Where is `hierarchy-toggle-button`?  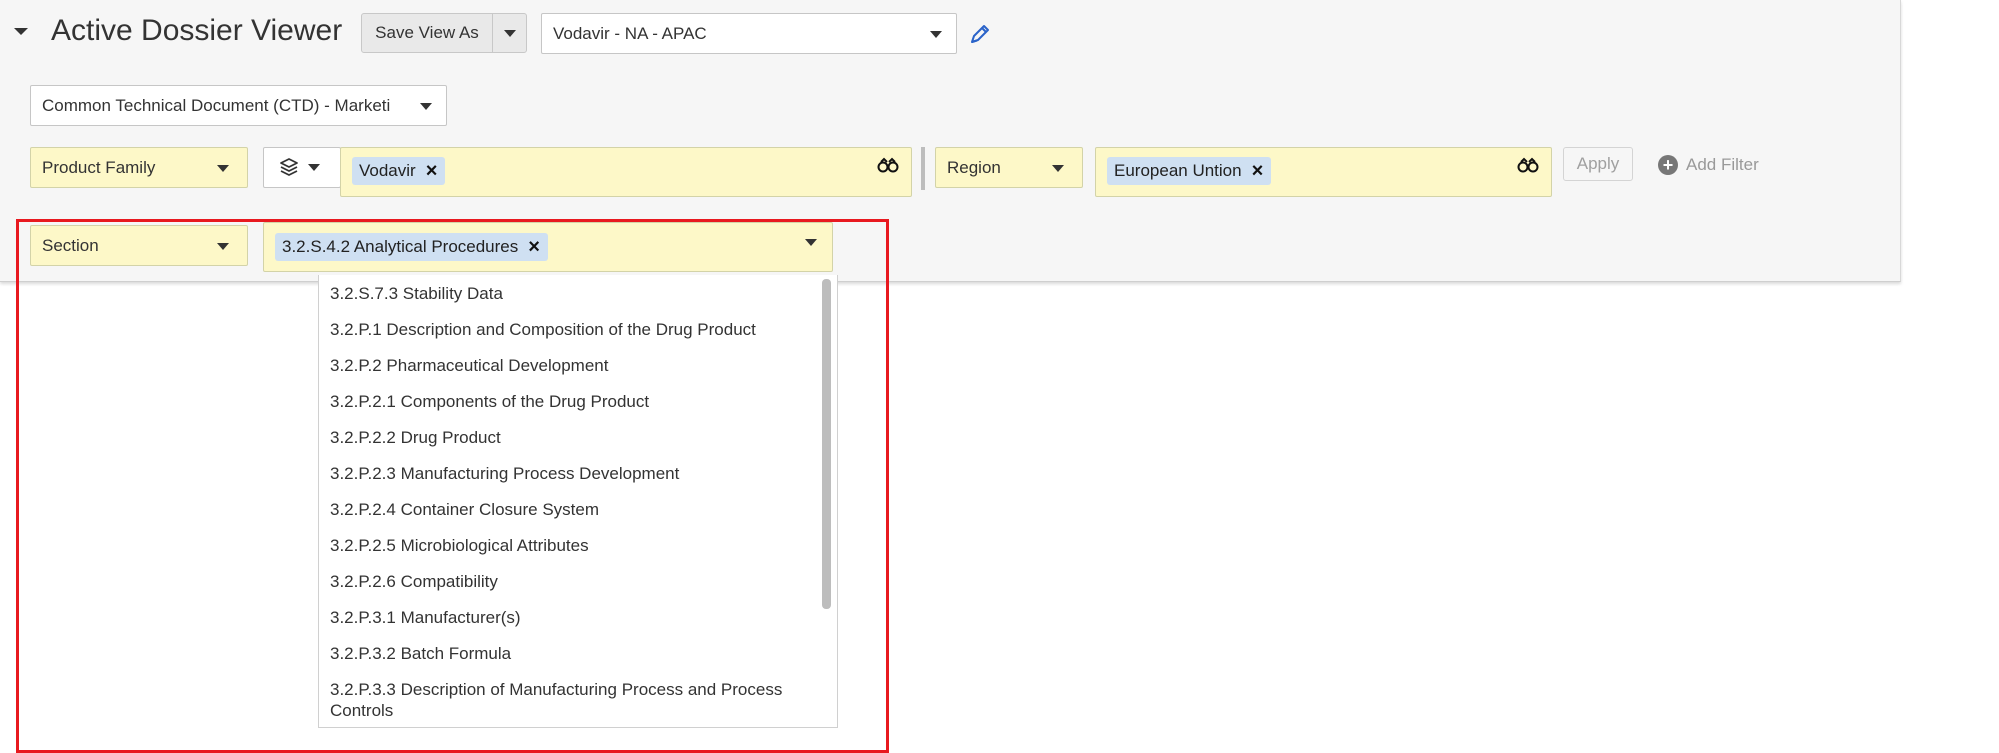 hierarchy-toggle-button is located at coordinates (302, 167).